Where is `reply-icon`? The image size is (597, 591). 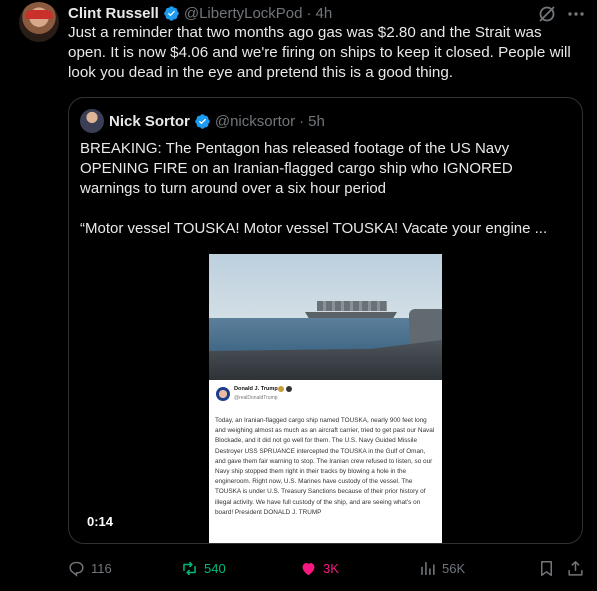 reply-icon is located at coordinates (76, 569).